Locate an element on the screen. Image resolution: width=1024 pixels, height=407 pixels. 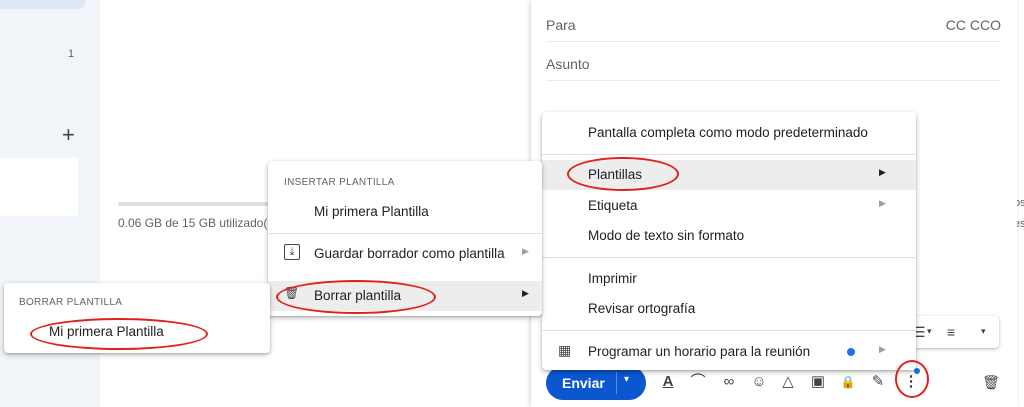
menu-item-label: Imprimir is located at coordinates (612, 278).